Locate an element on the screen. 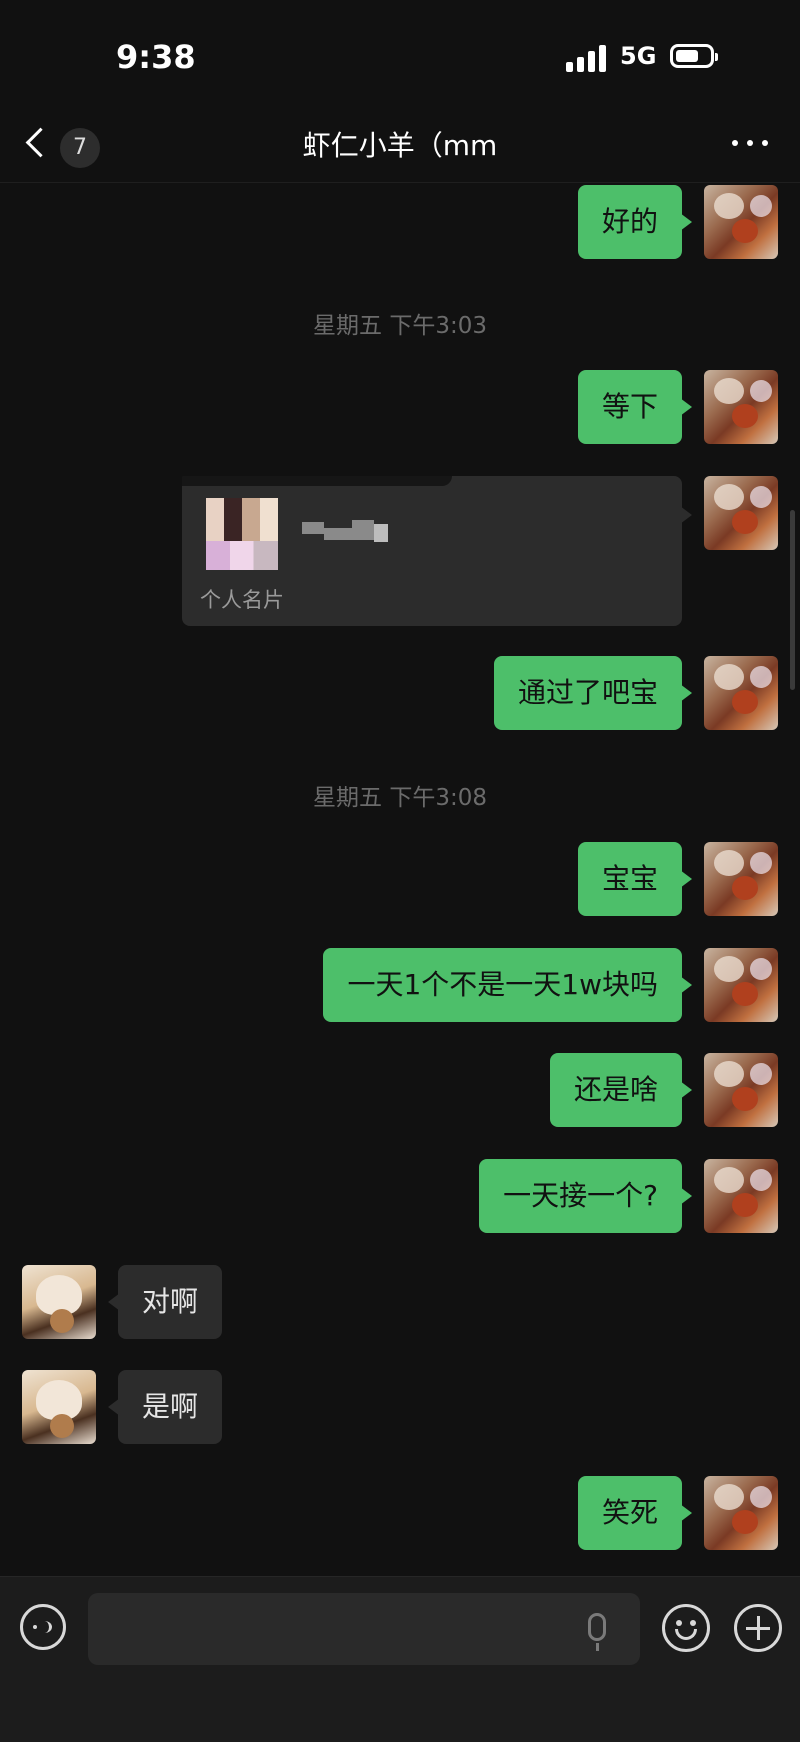 The width and height of the screenshot is (800, 1742). signal-icon is located at coordinates (588, 58).